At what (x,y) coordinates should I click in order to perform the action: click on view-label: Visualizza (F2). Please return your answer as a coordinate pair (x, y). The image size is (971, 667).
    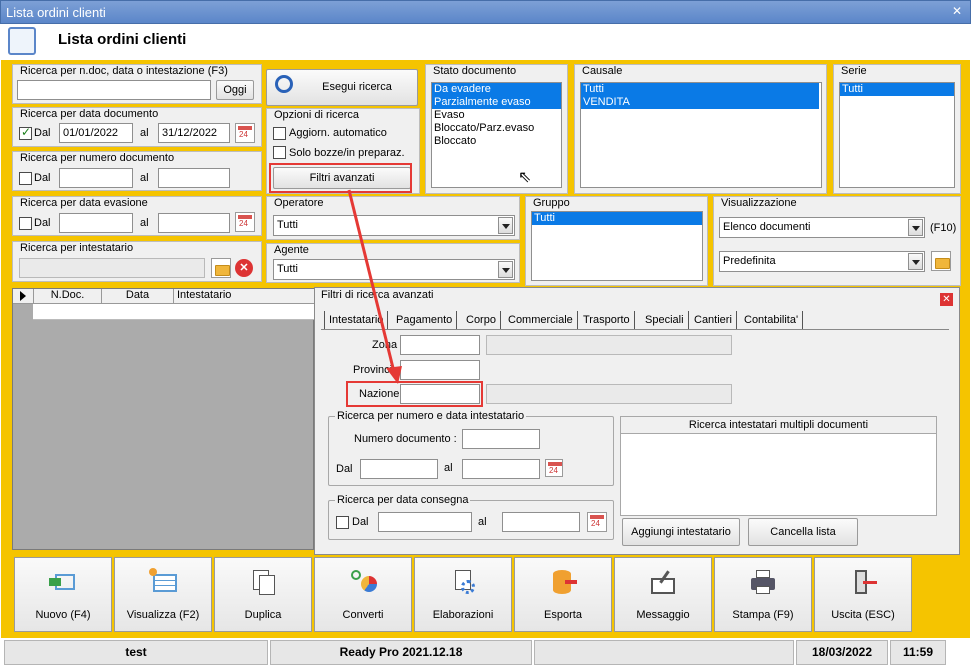
    Looking at the image, I should click on (163, 615).